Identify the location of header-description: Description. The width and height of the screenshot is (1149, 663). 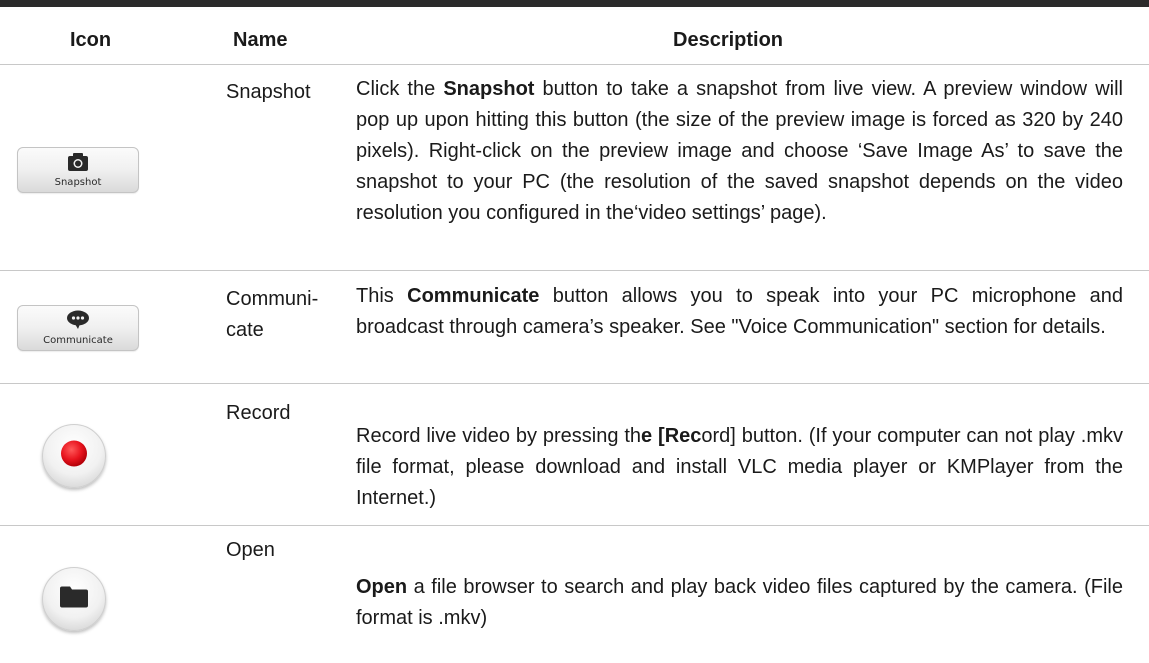
(728, 40).